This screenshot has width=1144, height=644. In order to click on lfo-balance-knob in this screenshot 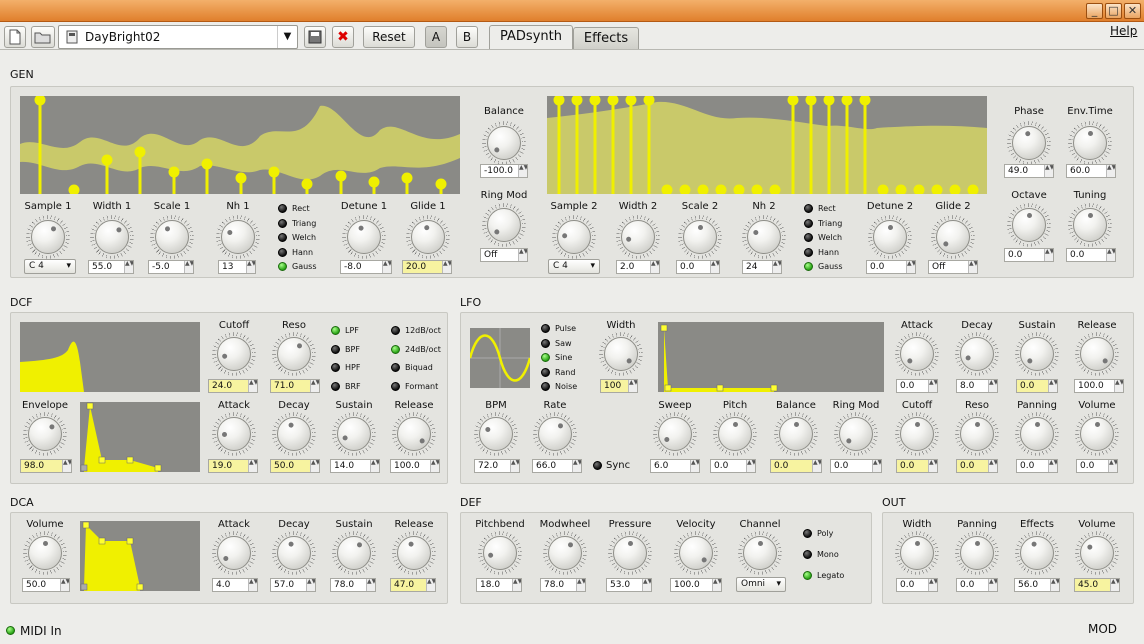, I will do `click(796, 434)`.